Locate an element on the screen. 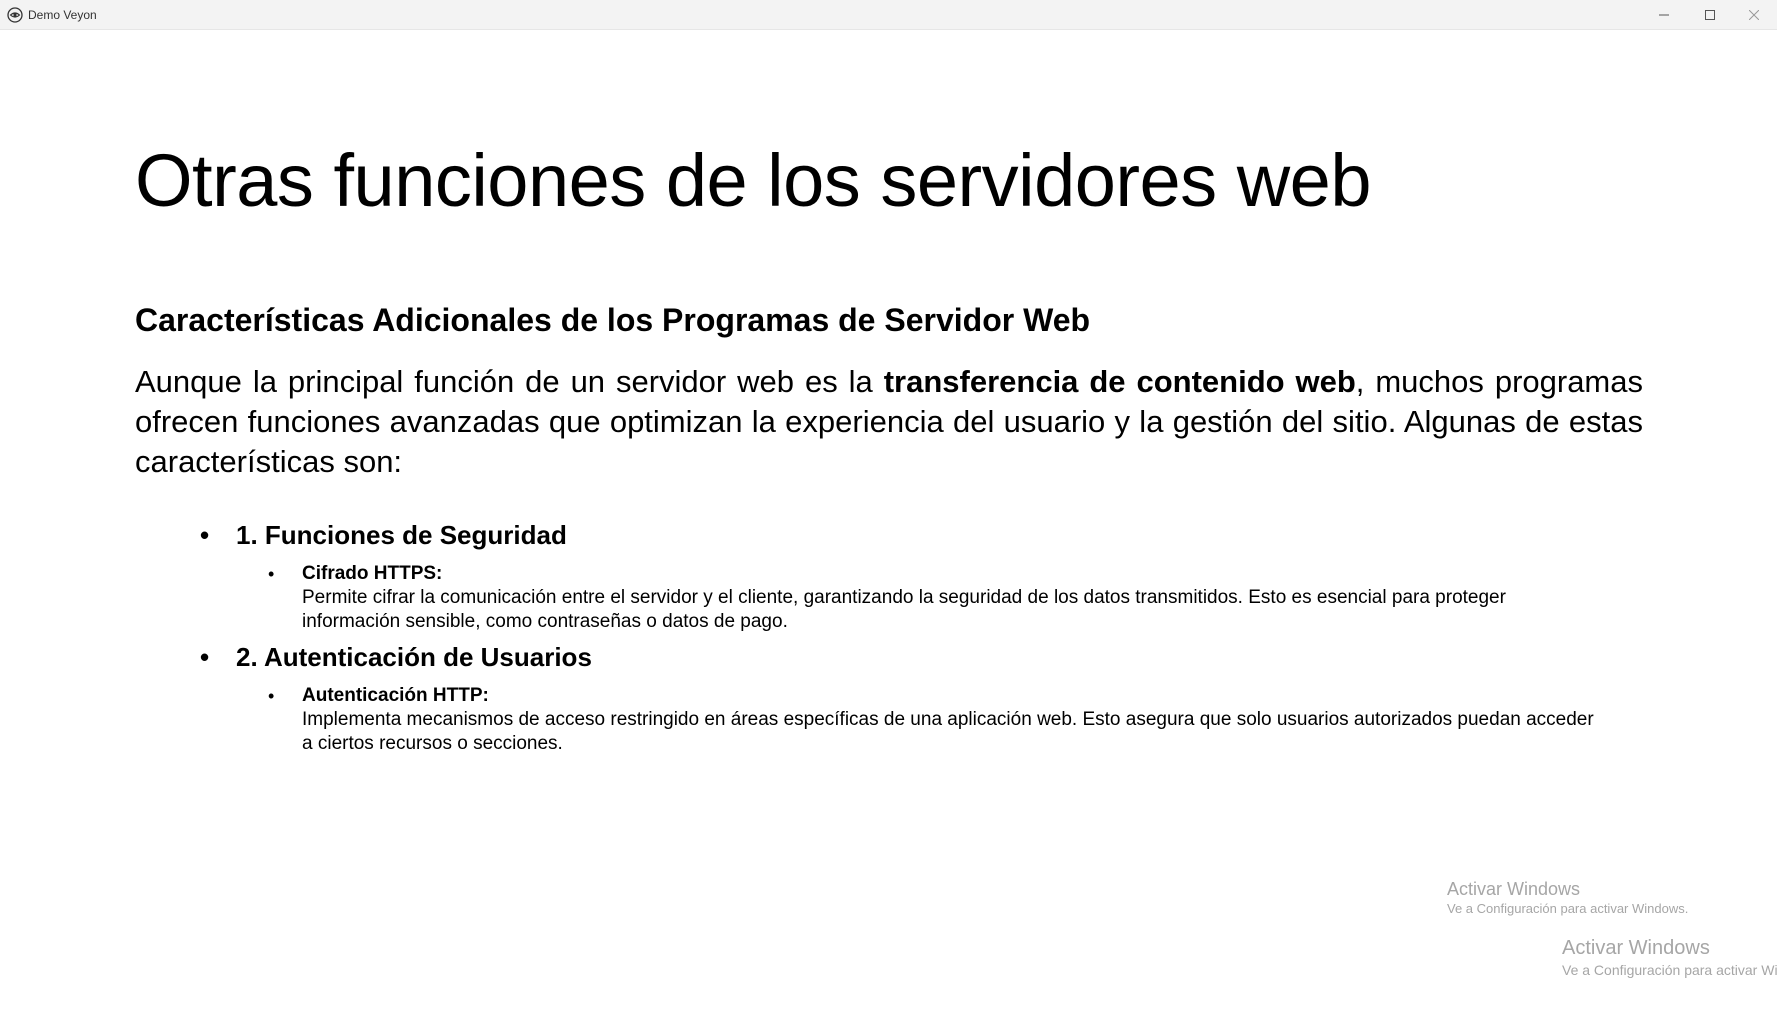 Image resolution: width=1777 pixels, height=1027 pixels. maximize-icon is located at coordinates (1710, 15).